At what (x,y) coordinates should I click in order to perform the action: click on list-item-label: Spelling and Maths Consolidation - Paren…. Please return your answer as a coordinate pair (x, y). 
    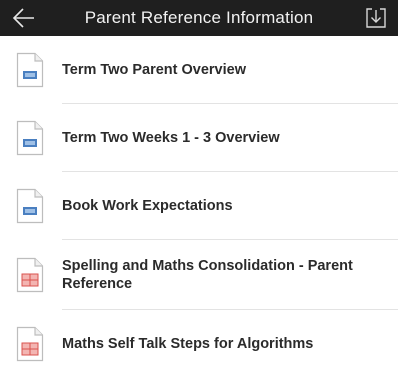
    Looking at the image, I should click on (207, 275).